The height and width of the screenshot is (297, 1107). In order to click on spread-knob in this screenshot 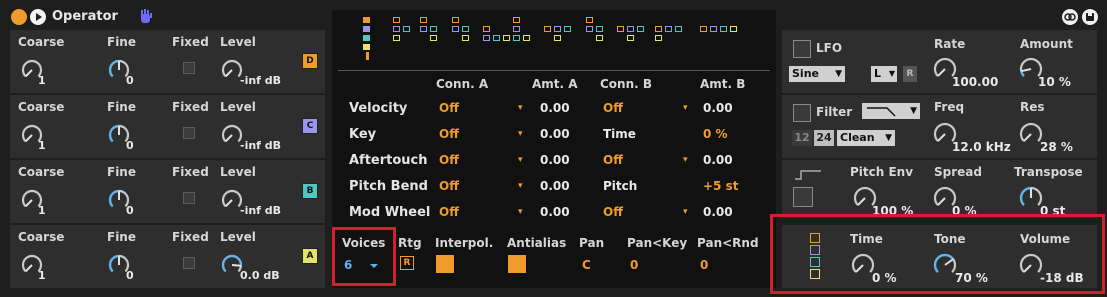, I will do `click(945, 198)`.